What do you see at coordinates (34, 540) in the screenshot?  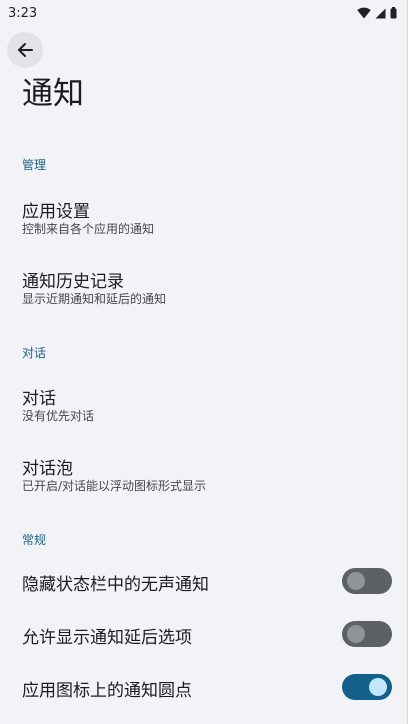 I see `section-header-general: 常规` at bounding box center [34, 540].